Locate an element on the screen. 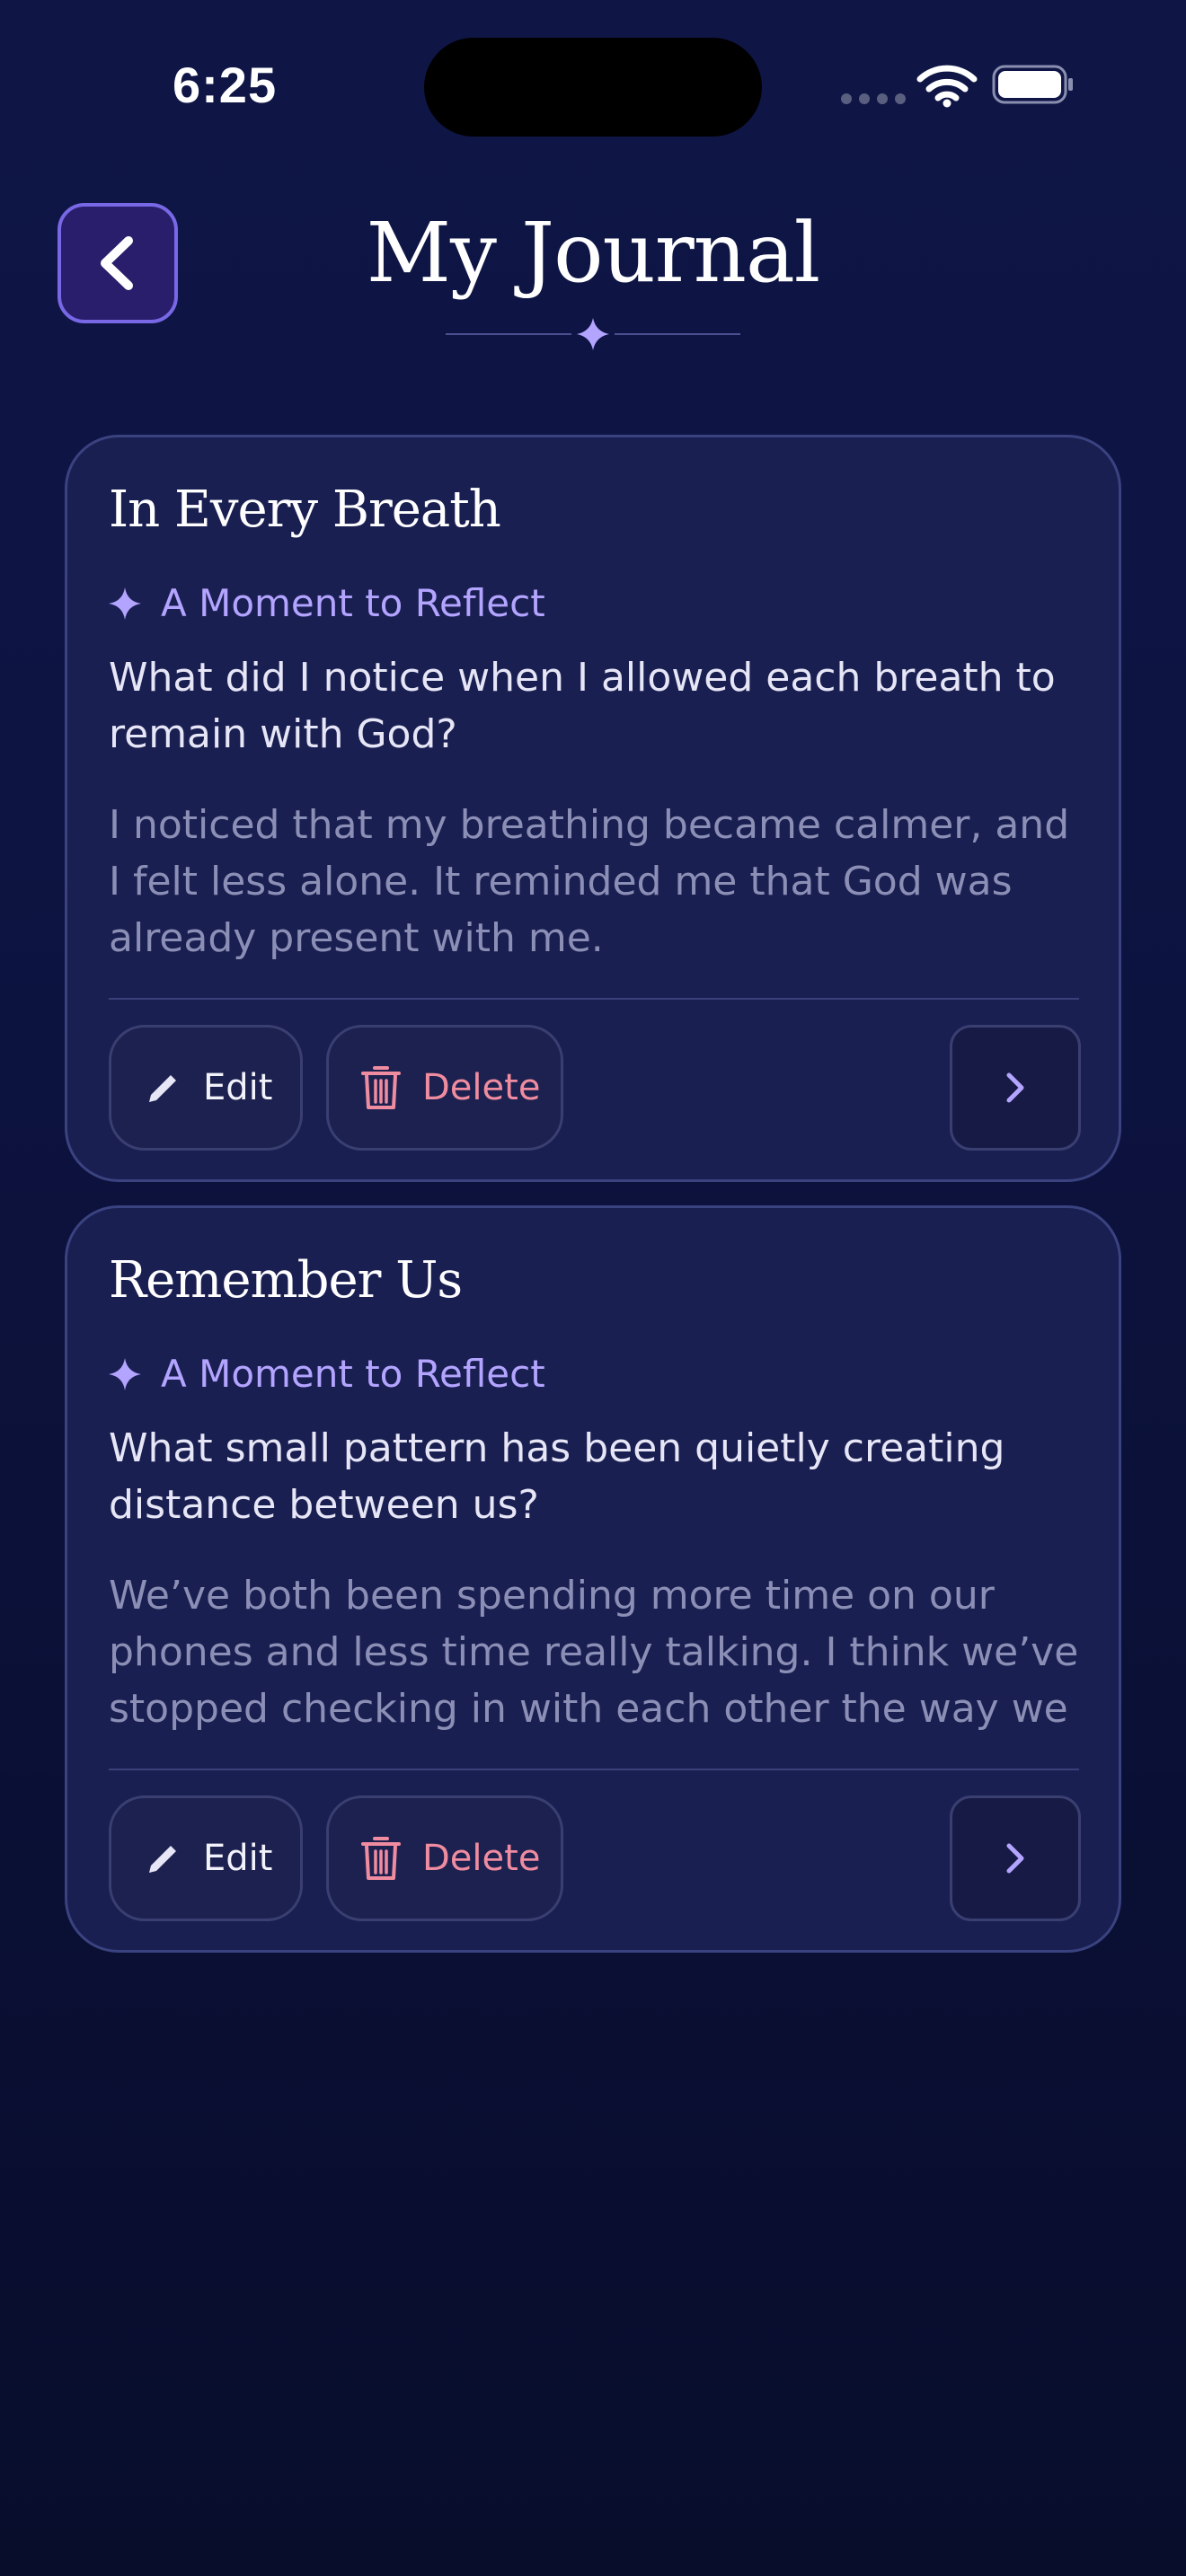 This screenshot has height=2576, width=1186. cellular-signal-icon is located at coordinates (873, 98).